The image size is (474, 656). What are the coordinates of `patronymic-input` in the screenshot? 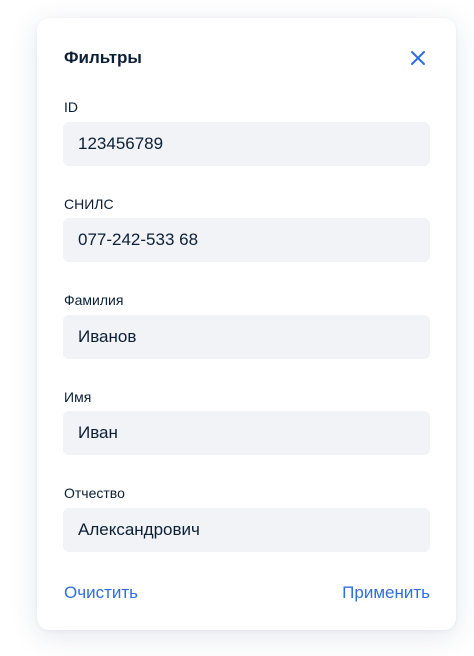 It's located at (246, 530).